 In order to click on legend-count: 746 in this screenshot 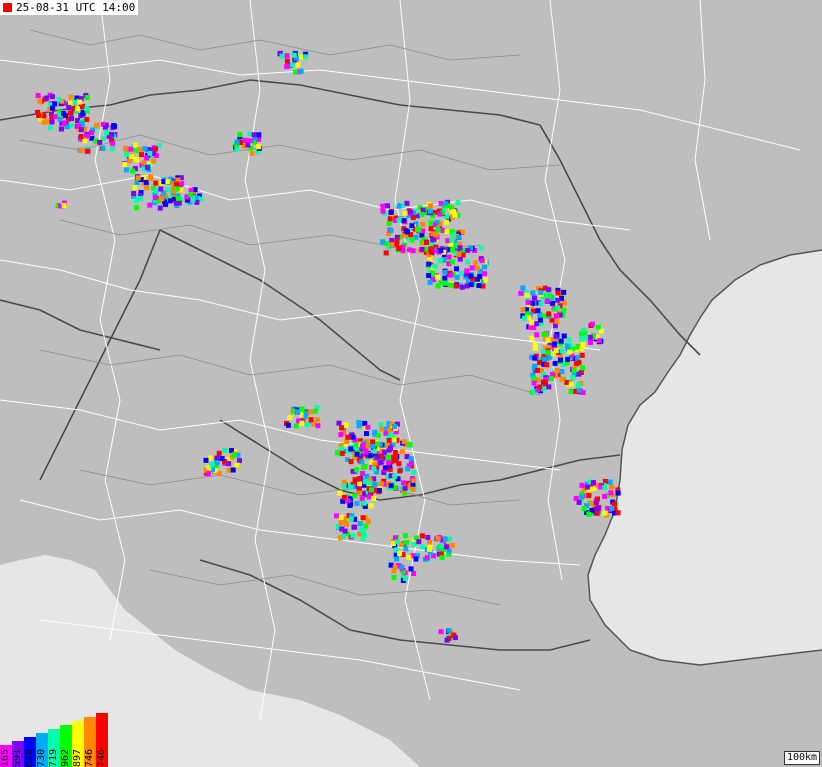, I will do `click(89, 757)`.